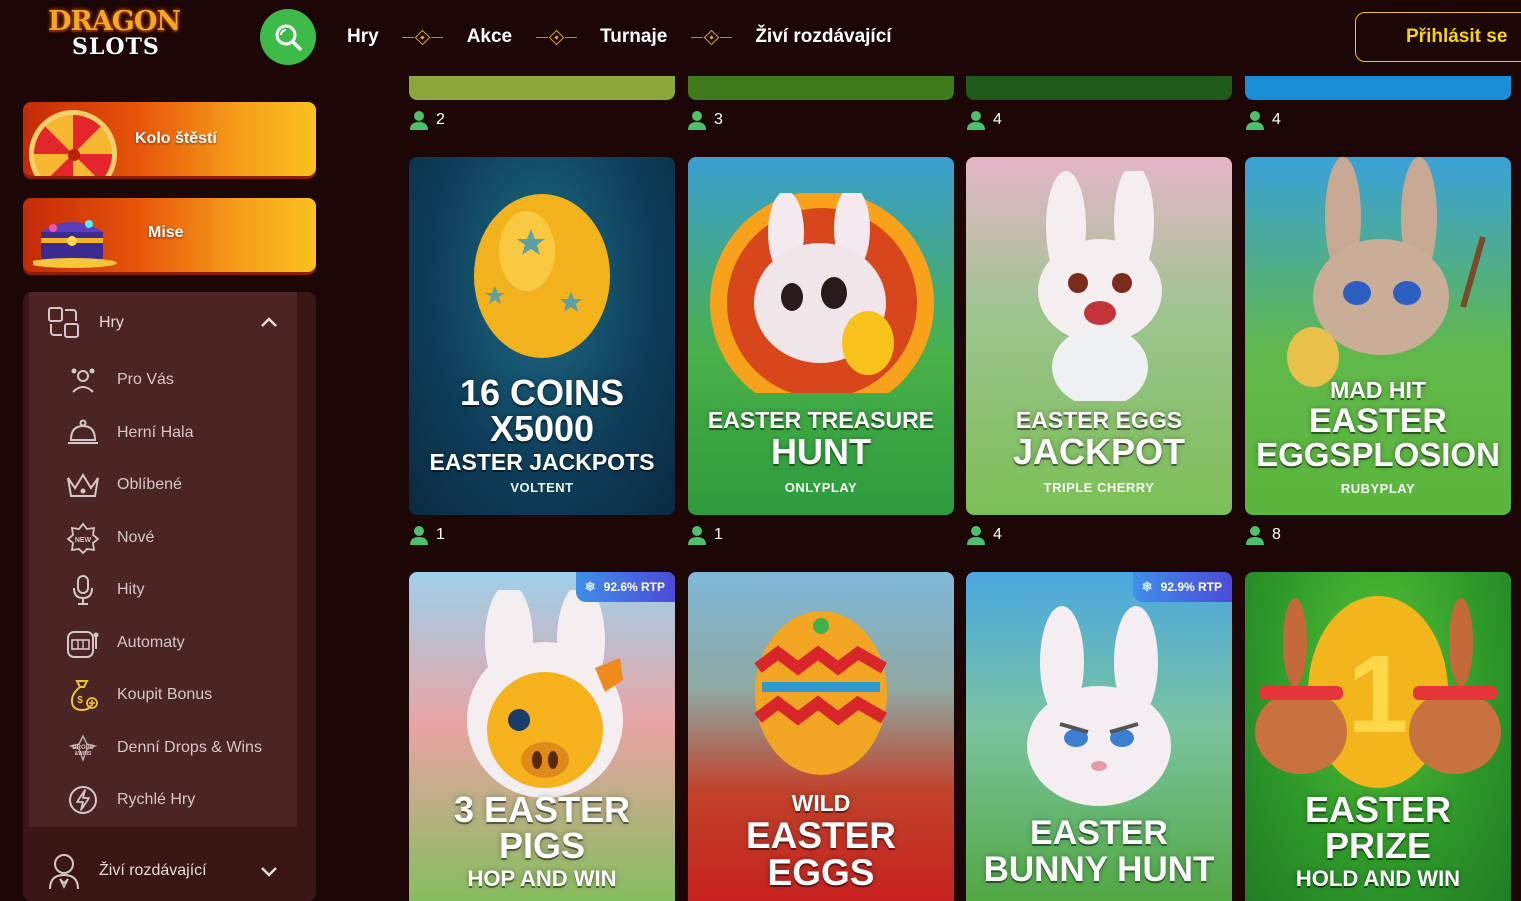  Describe the element at coordinates (1378, 336) in the screenshot. I see `game-card-mad-hit-easter-eggsplosion: MAD HIT EASTER EGGSPLOSION RUBYPLAY` at that location.